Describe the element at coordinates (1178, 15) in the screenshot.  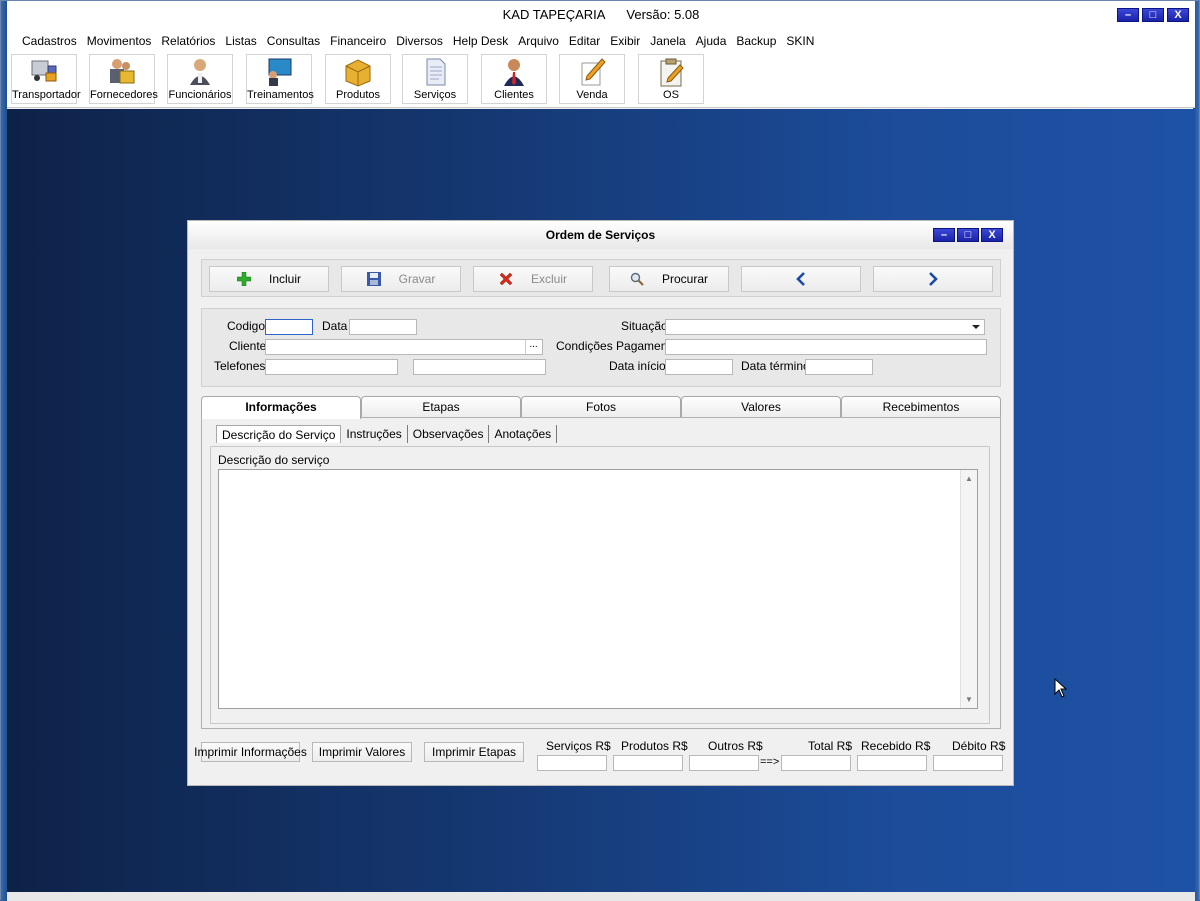
I see `close-button: X` at that location.